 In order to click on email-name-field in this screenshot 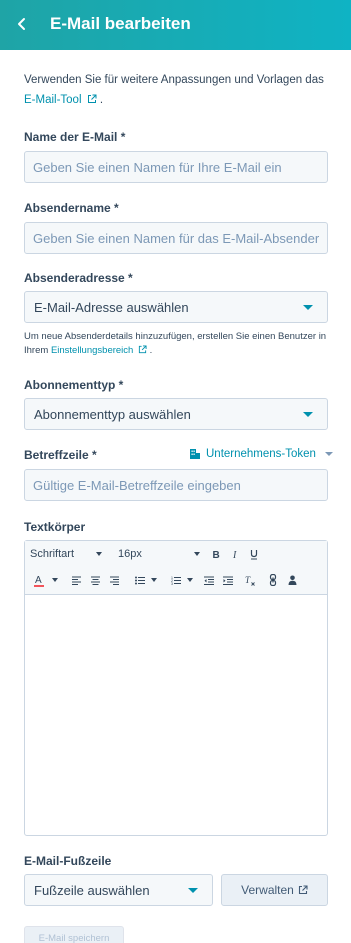, I will do `click(176, 167)`.